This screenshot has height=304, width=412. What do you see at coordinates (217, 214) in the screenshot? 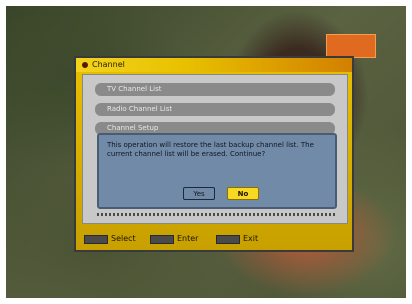
I see `dotted-divider` at bounding box center [217, 214].